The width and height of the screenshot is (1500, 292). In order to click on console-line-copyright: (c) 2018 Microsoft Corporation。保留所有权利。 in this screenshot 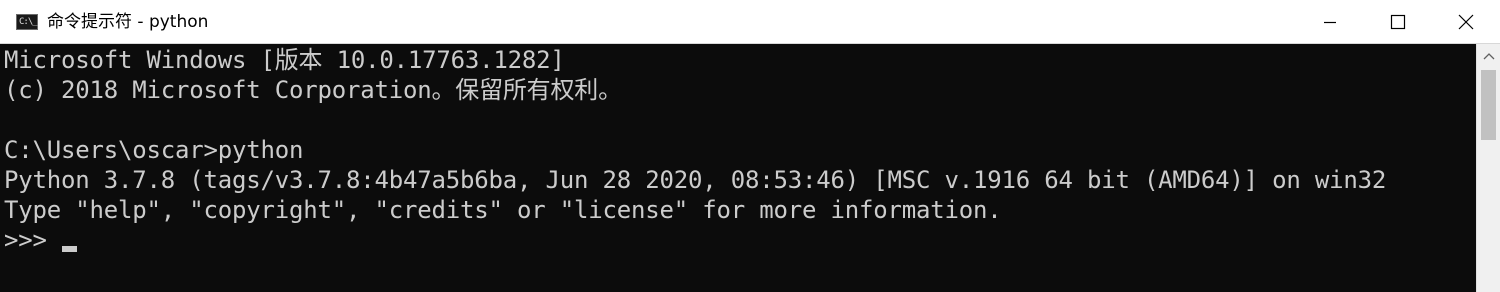, I will do `click(313, 90)`.